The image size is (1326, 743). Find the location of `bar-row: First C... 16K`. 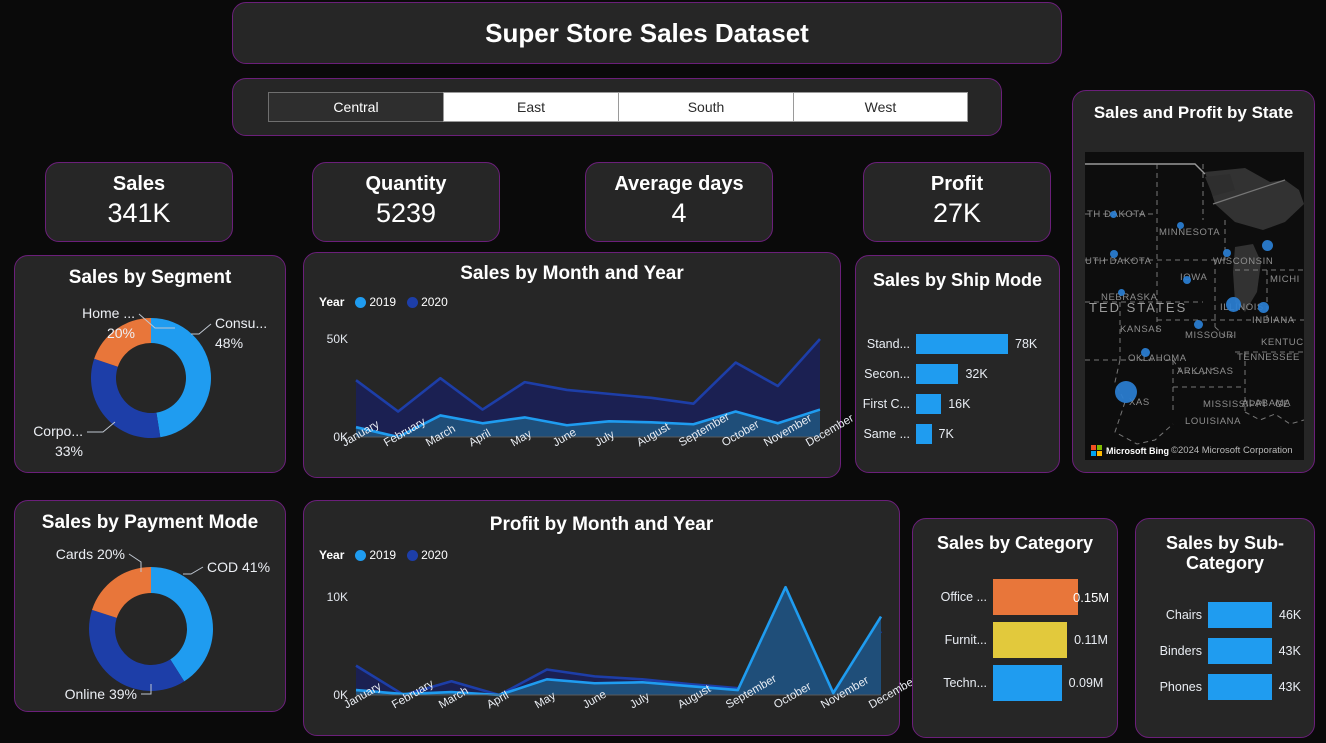

bar-row: First C... 16K is located at coordinates (913, 404).